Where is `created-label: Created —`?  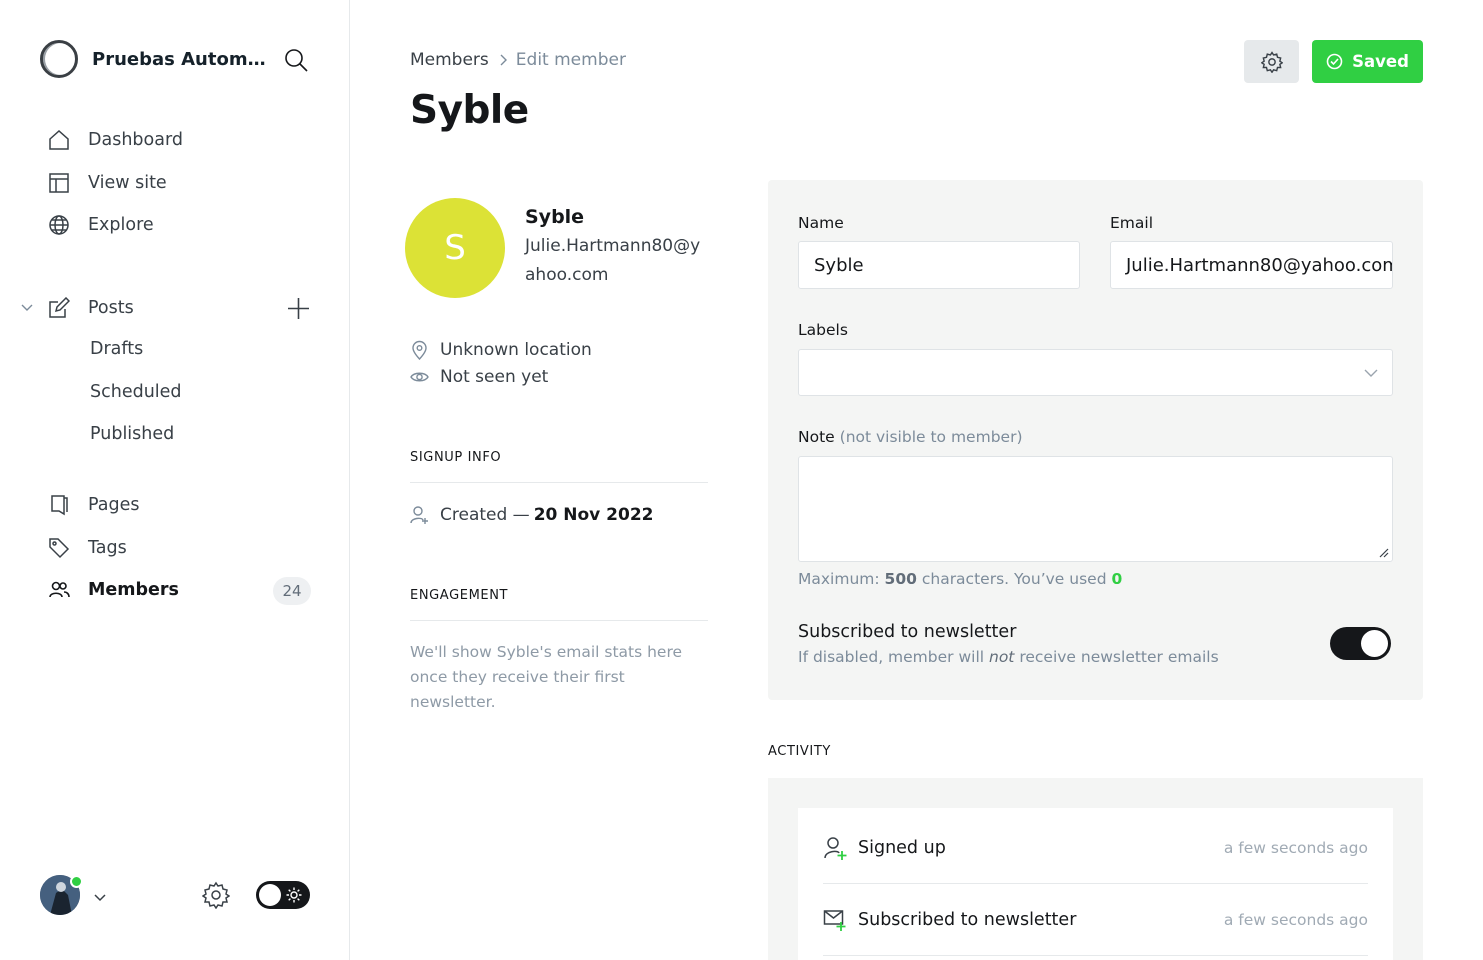
created-label: Created — is located at coordinates (485, 515).